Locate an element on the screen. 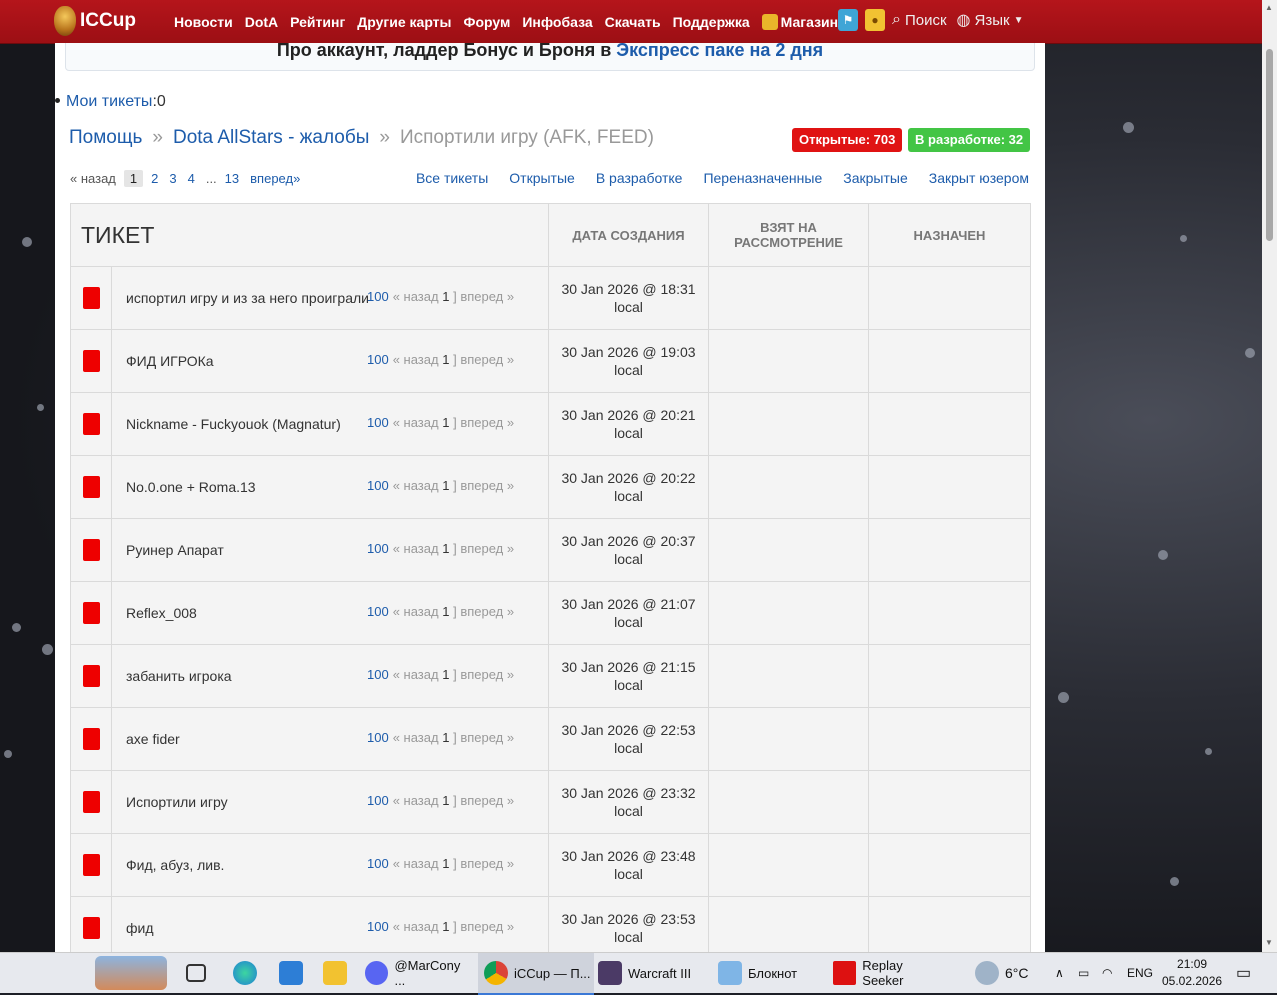  nav-dota: DotA is located at coordinates (261, 22).